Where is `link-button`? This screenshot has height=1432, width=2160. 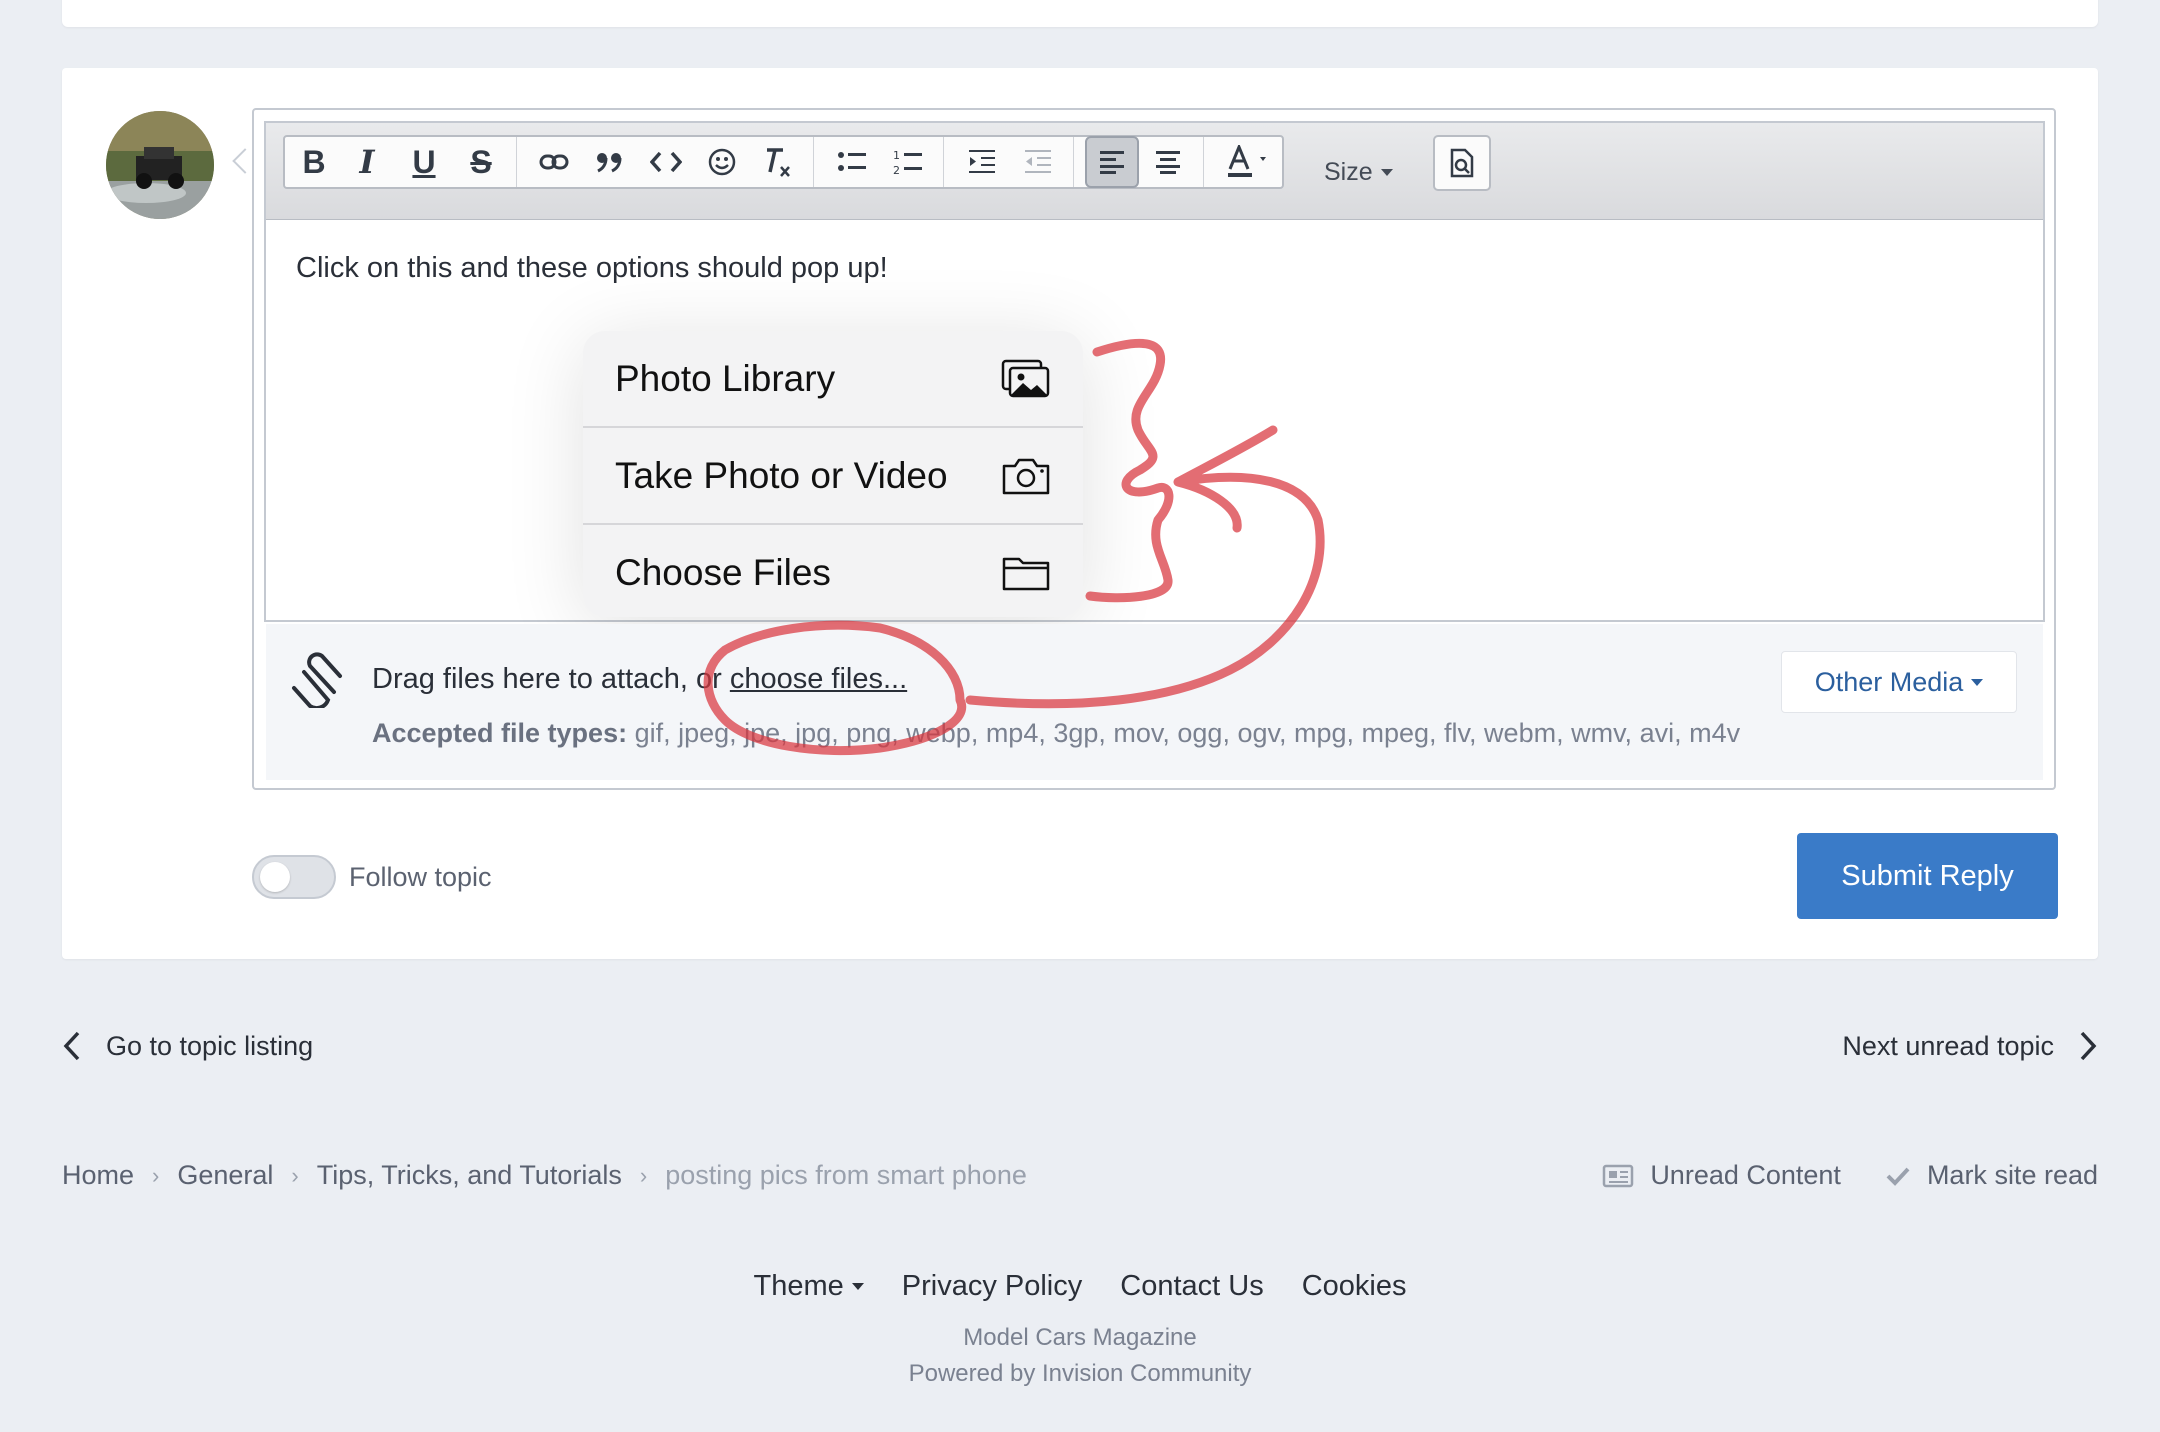
link-button is located at coordinates (554, 162).